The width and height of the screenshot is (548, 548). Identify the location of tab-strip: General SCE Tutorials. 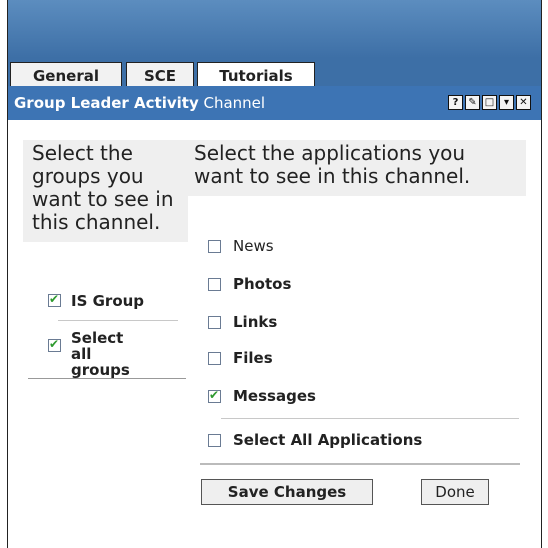
(274, 72).